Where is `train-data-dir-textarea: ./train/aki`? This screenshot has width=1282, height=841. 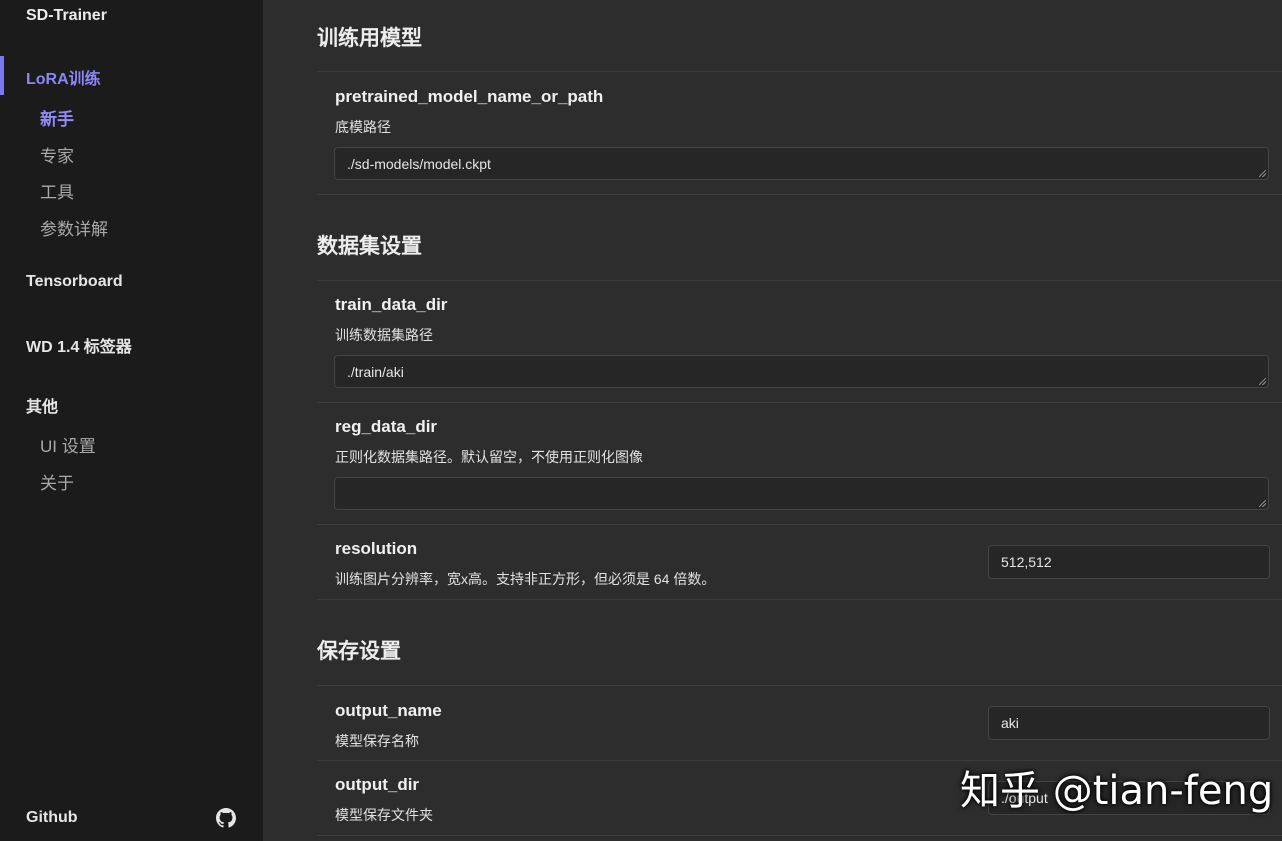
train-data-dir-textarea: ./train/aki is located at coordinates (801, 371).